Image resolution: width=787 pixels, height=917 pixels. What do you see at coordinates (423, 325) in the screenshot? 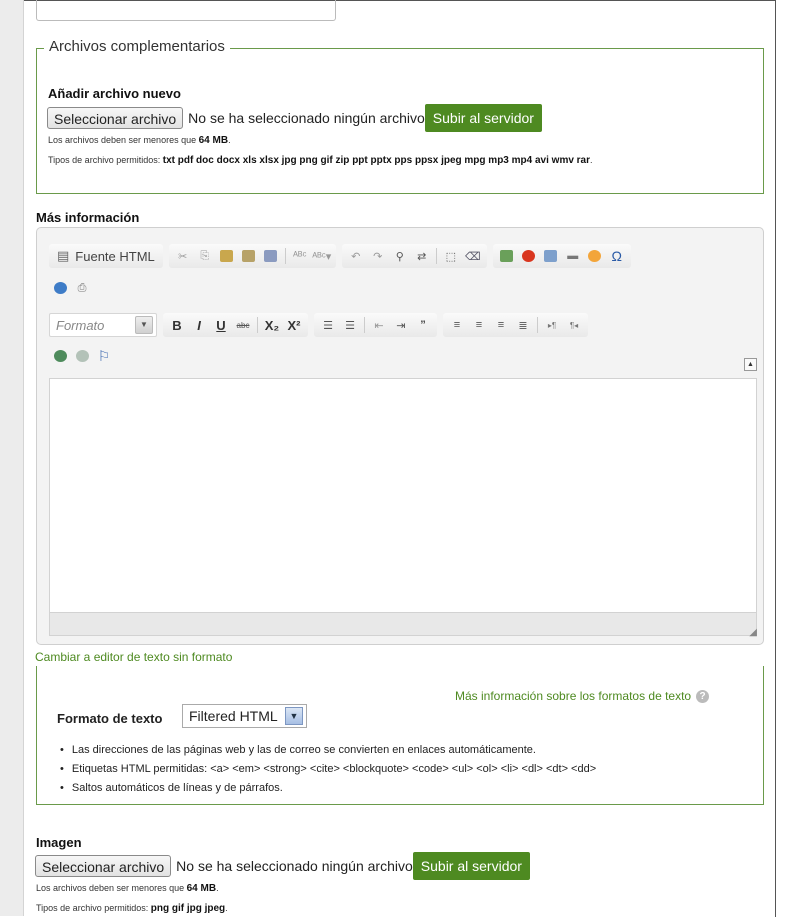
I see `blockquote-icon: ”` at bounding box center [423, 325].